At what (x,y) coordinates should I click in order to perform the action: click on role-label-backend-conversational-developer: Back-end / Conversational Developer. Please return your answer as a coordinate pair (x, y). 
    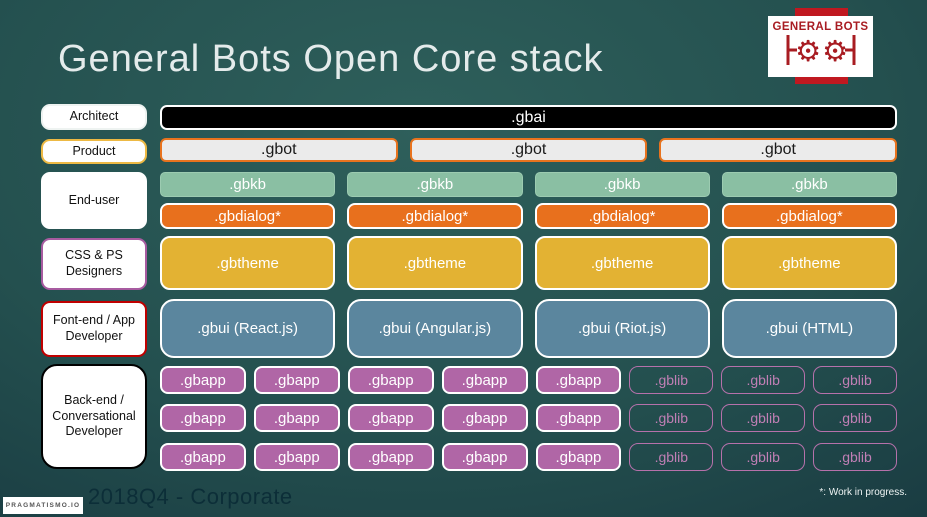
    Looking at the image, I should click on (94, 416).